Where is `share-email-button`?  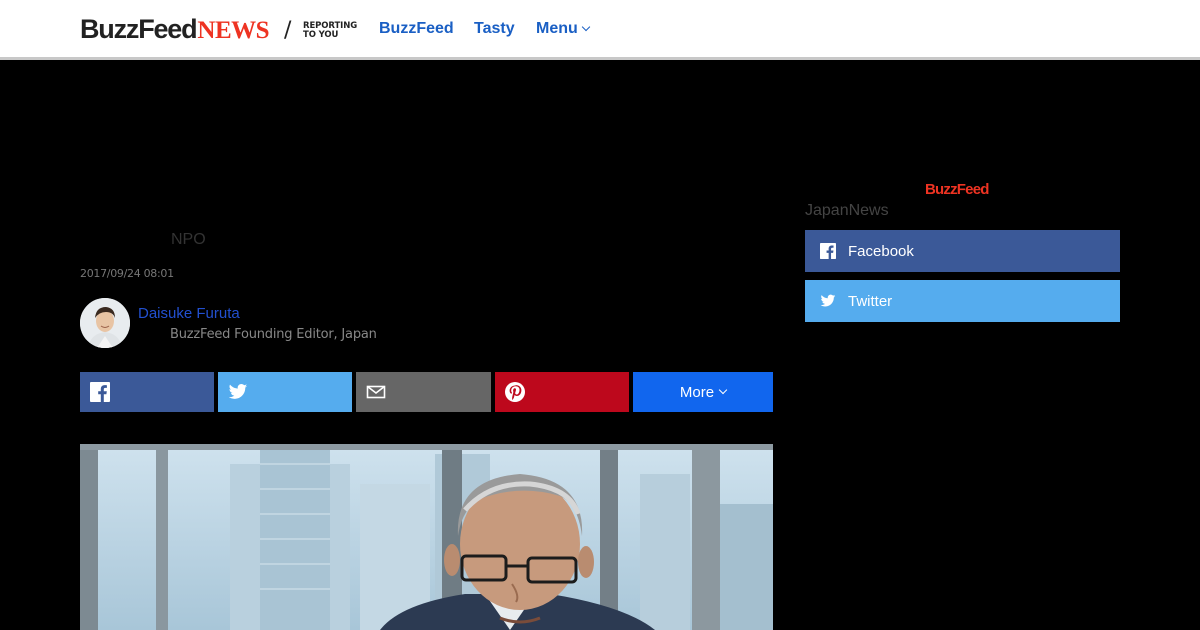
share-email-button is located at coordinates (423, 392).